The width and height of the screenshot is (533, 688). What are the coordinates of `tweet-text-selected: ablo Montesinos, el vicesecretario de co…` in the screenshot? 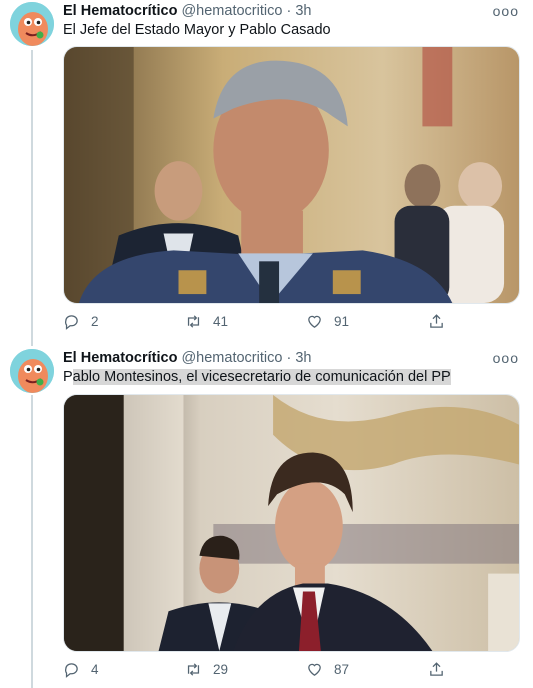 It's located at (261, 377).